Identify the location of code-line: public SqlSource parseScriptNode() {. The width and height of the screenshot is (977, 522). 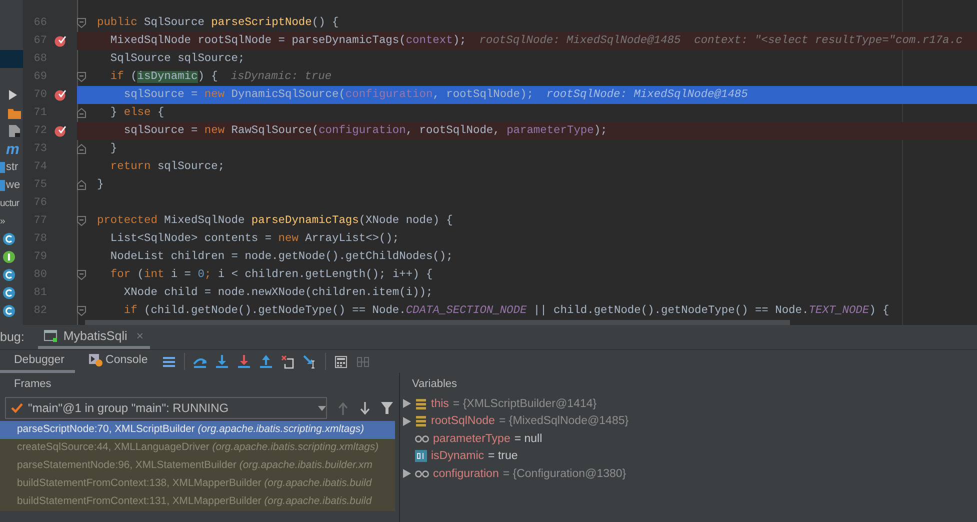
(218, 23).